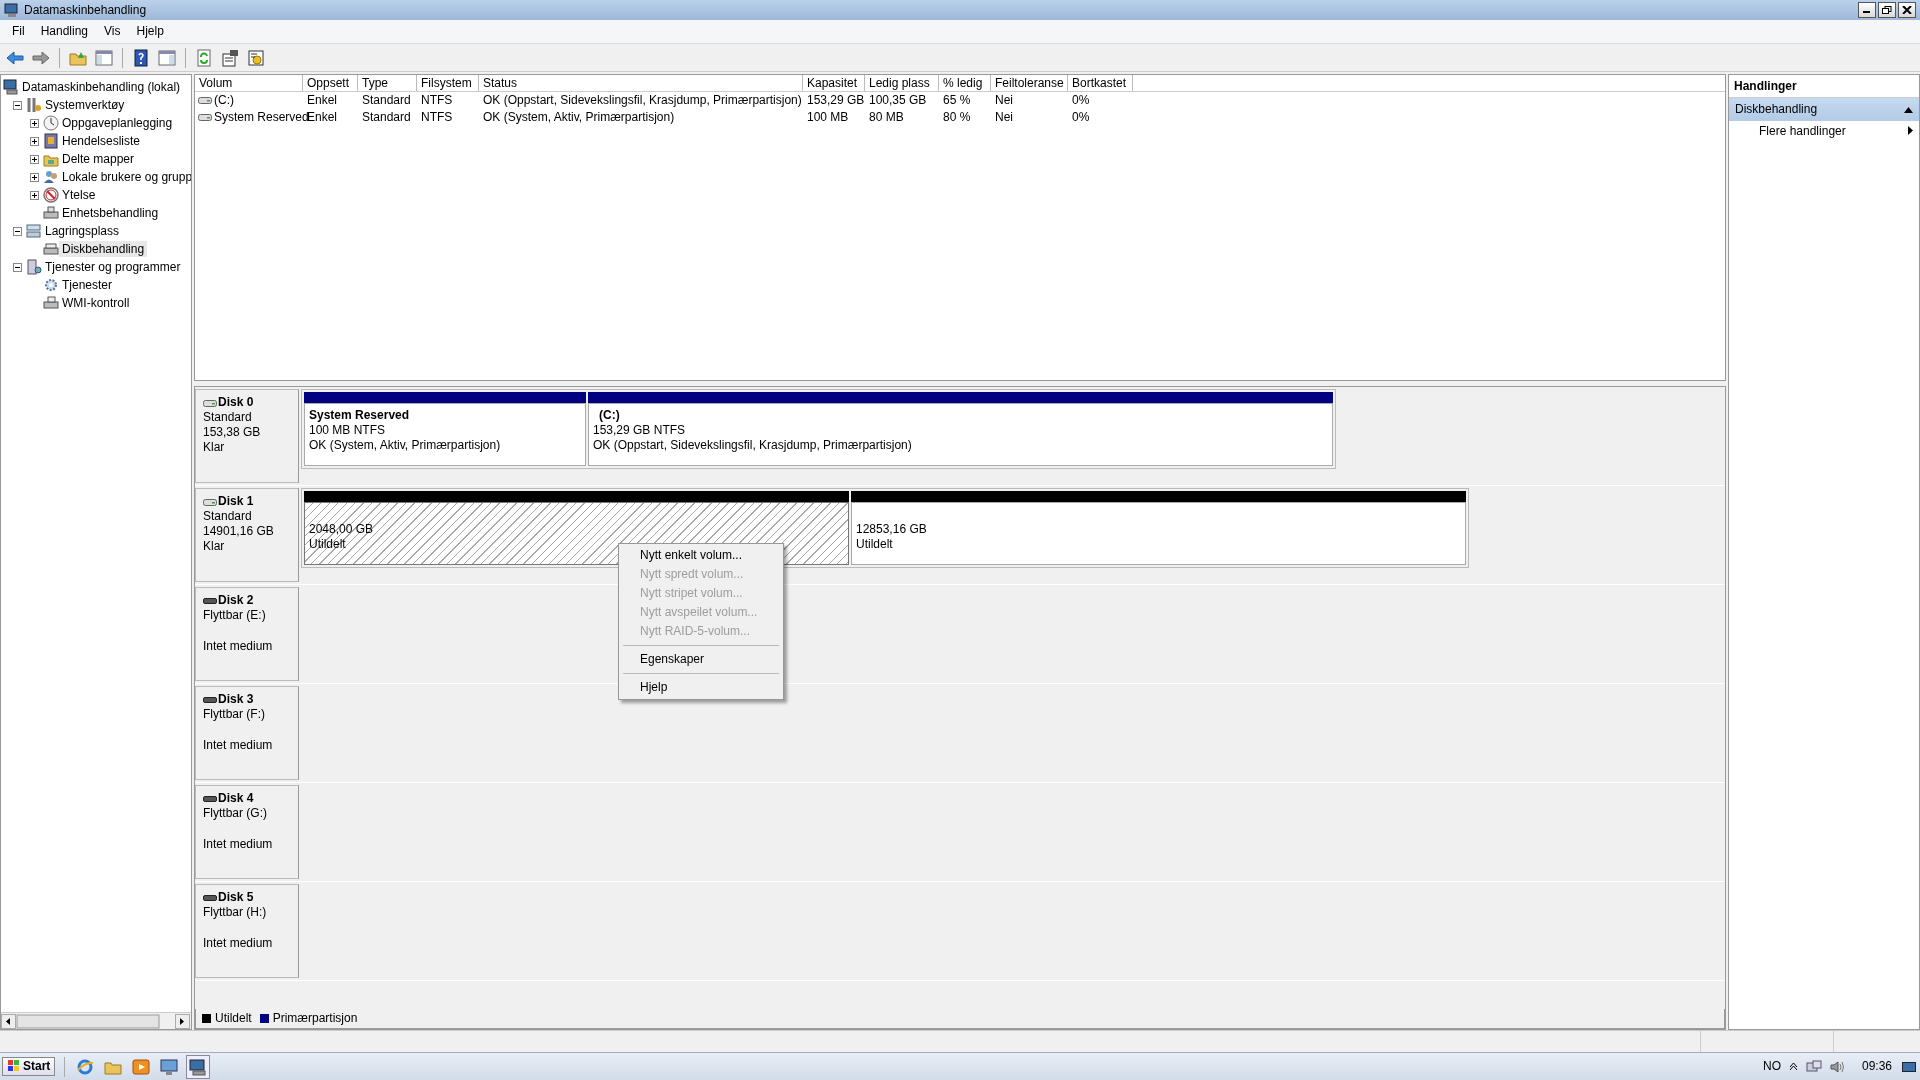 The width and height of the screenshot is (1920, 1080). What do you see at coordinates (957, 117) in the screenshot?
I see `table-cell-text: 80 %` at bounding box center [957, 117].